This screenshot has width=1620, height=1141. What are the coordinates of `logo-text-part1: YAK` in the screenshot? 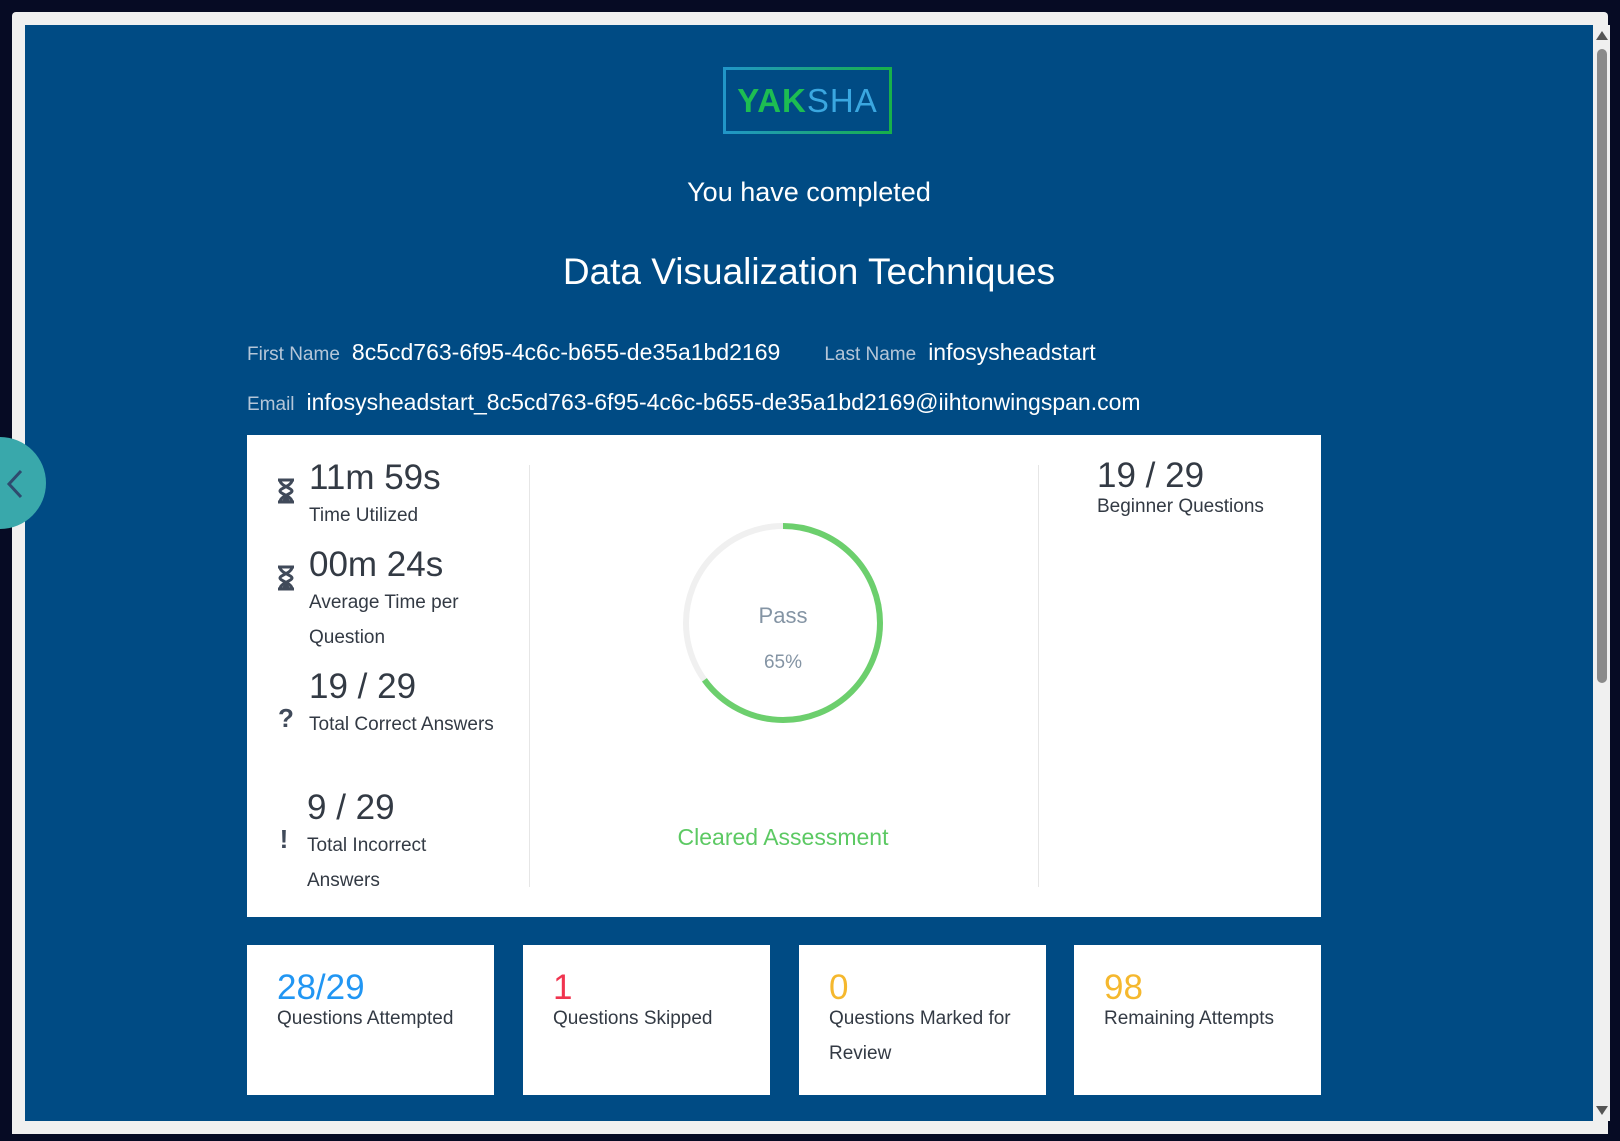 It's located at (772, 100).